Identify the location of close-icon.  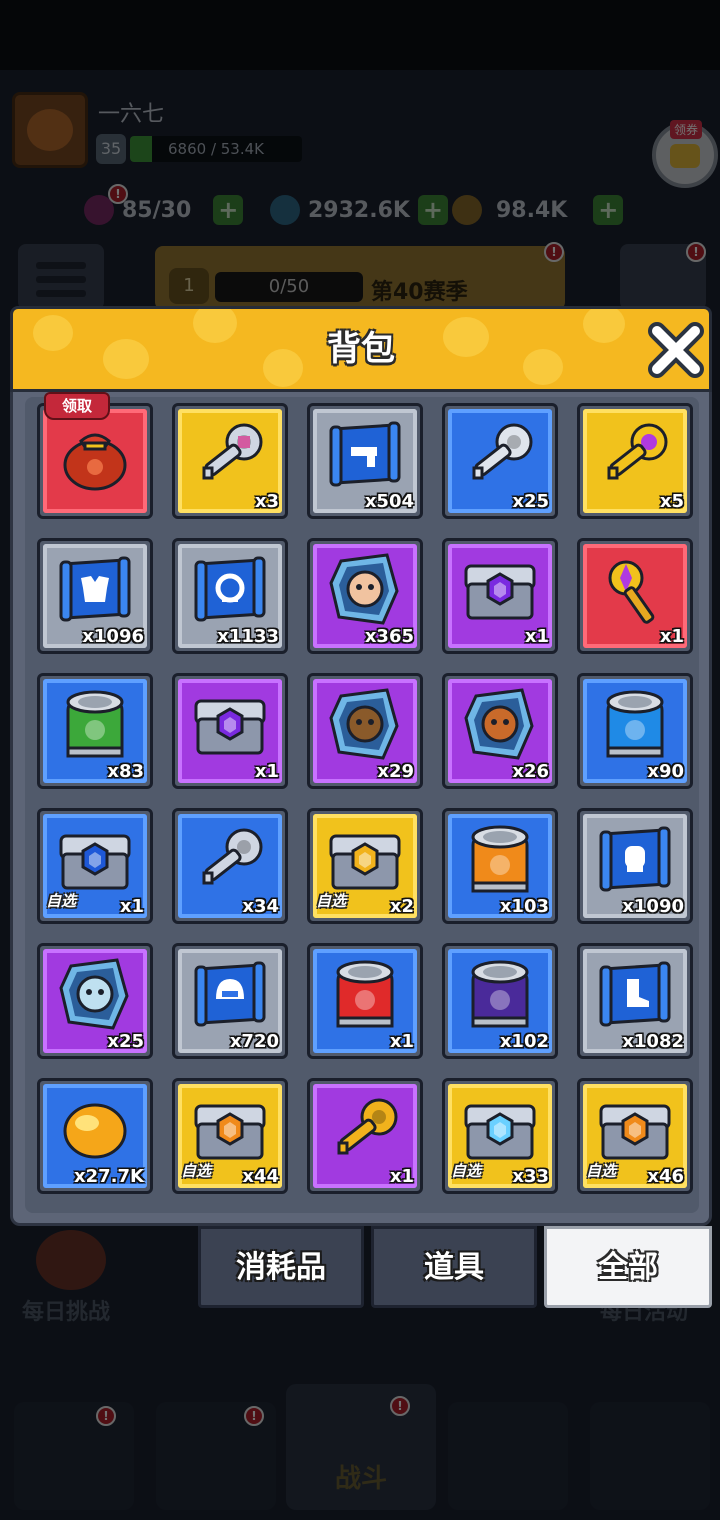
(676, 350).